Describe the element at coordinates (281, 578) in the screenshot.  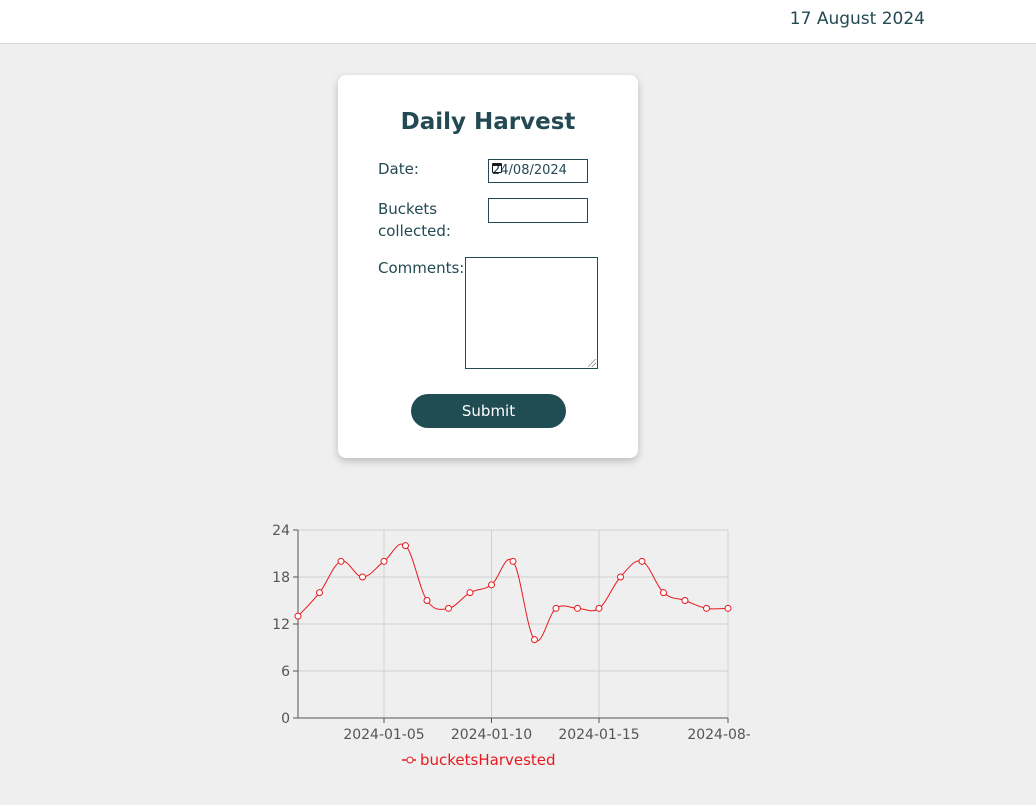
I see `y-tick-label: 18` at that location.